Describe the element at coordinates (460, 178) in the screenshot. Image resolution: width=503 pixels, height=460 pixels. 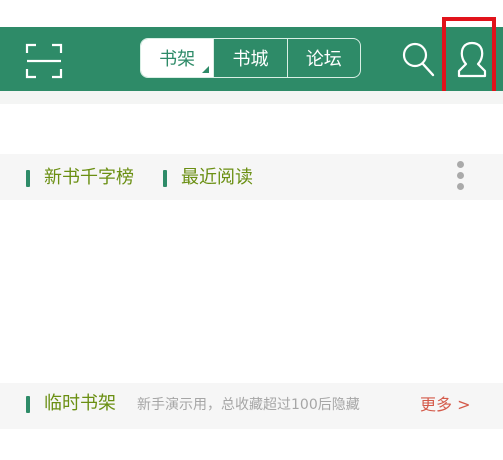
I see `vertical-dots-icon` at that location.